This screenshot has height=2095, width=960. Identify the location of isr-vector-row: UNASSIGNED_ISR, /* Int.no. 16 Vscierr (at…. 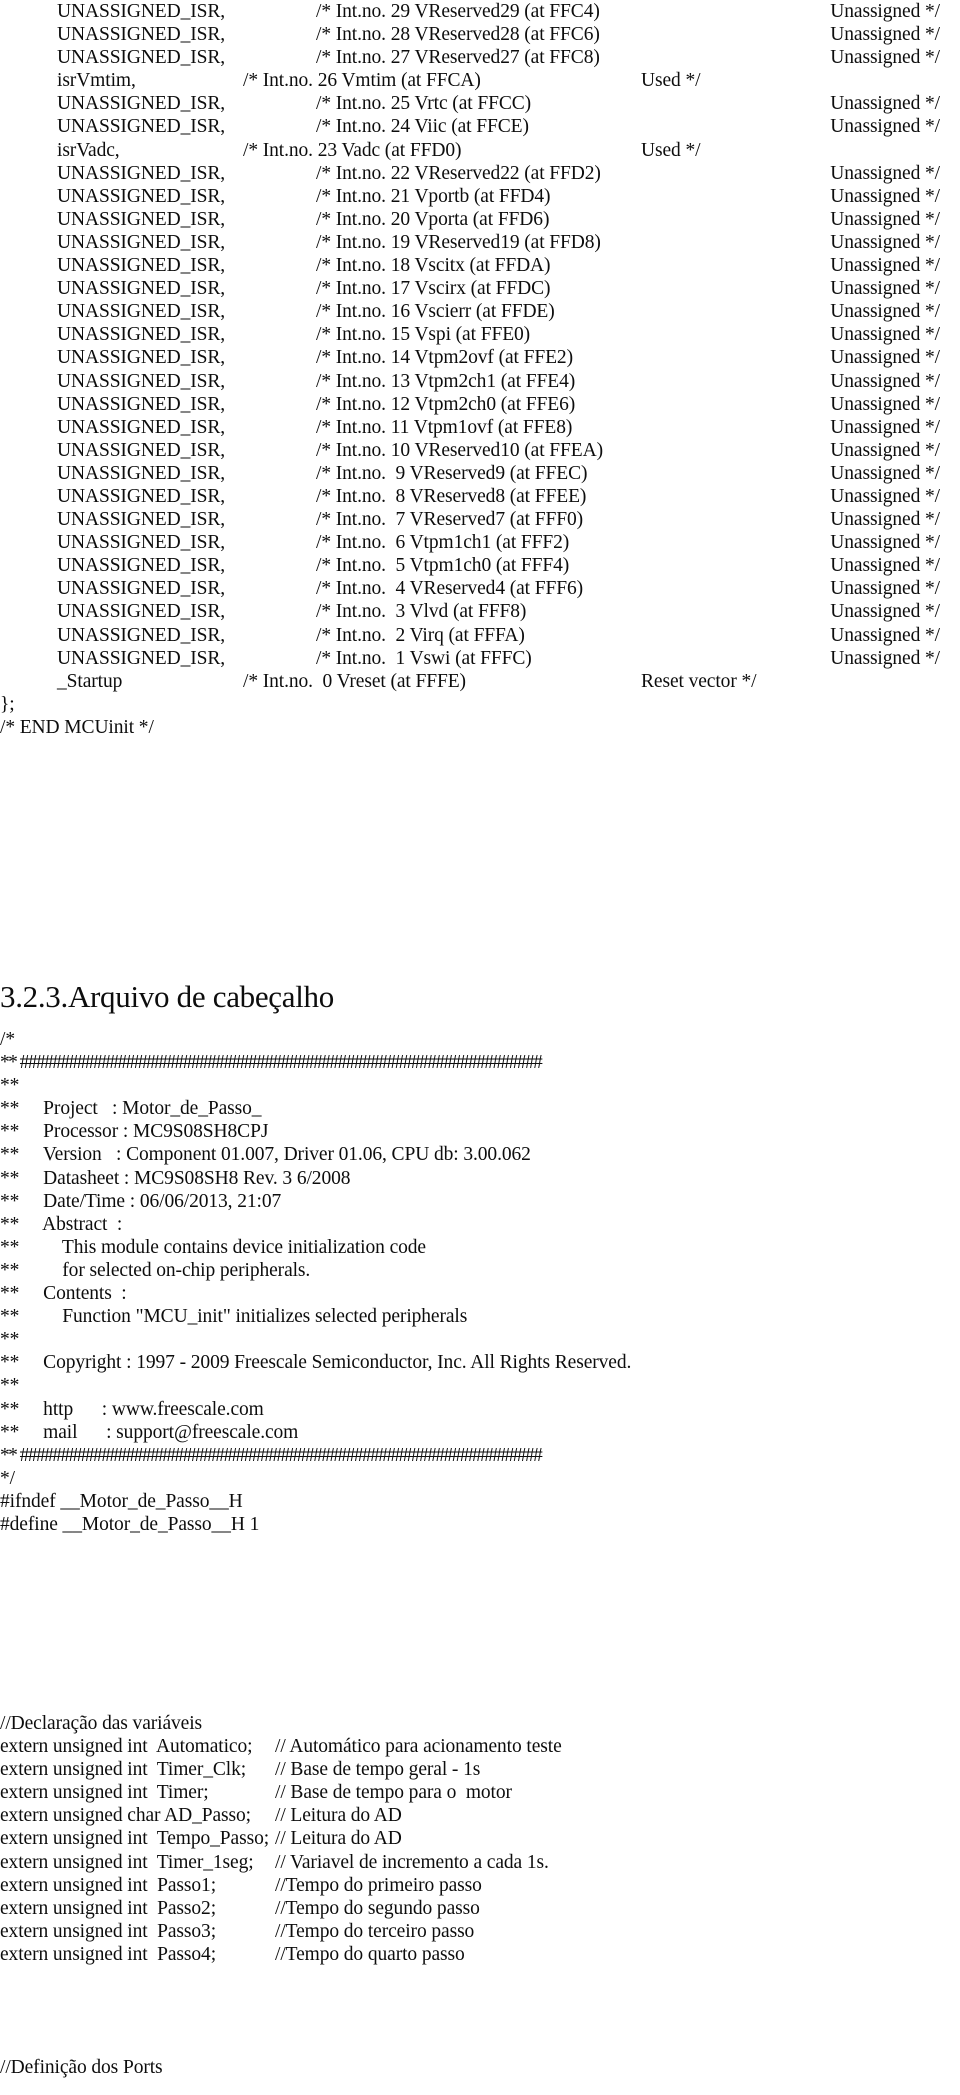
(480, 311).